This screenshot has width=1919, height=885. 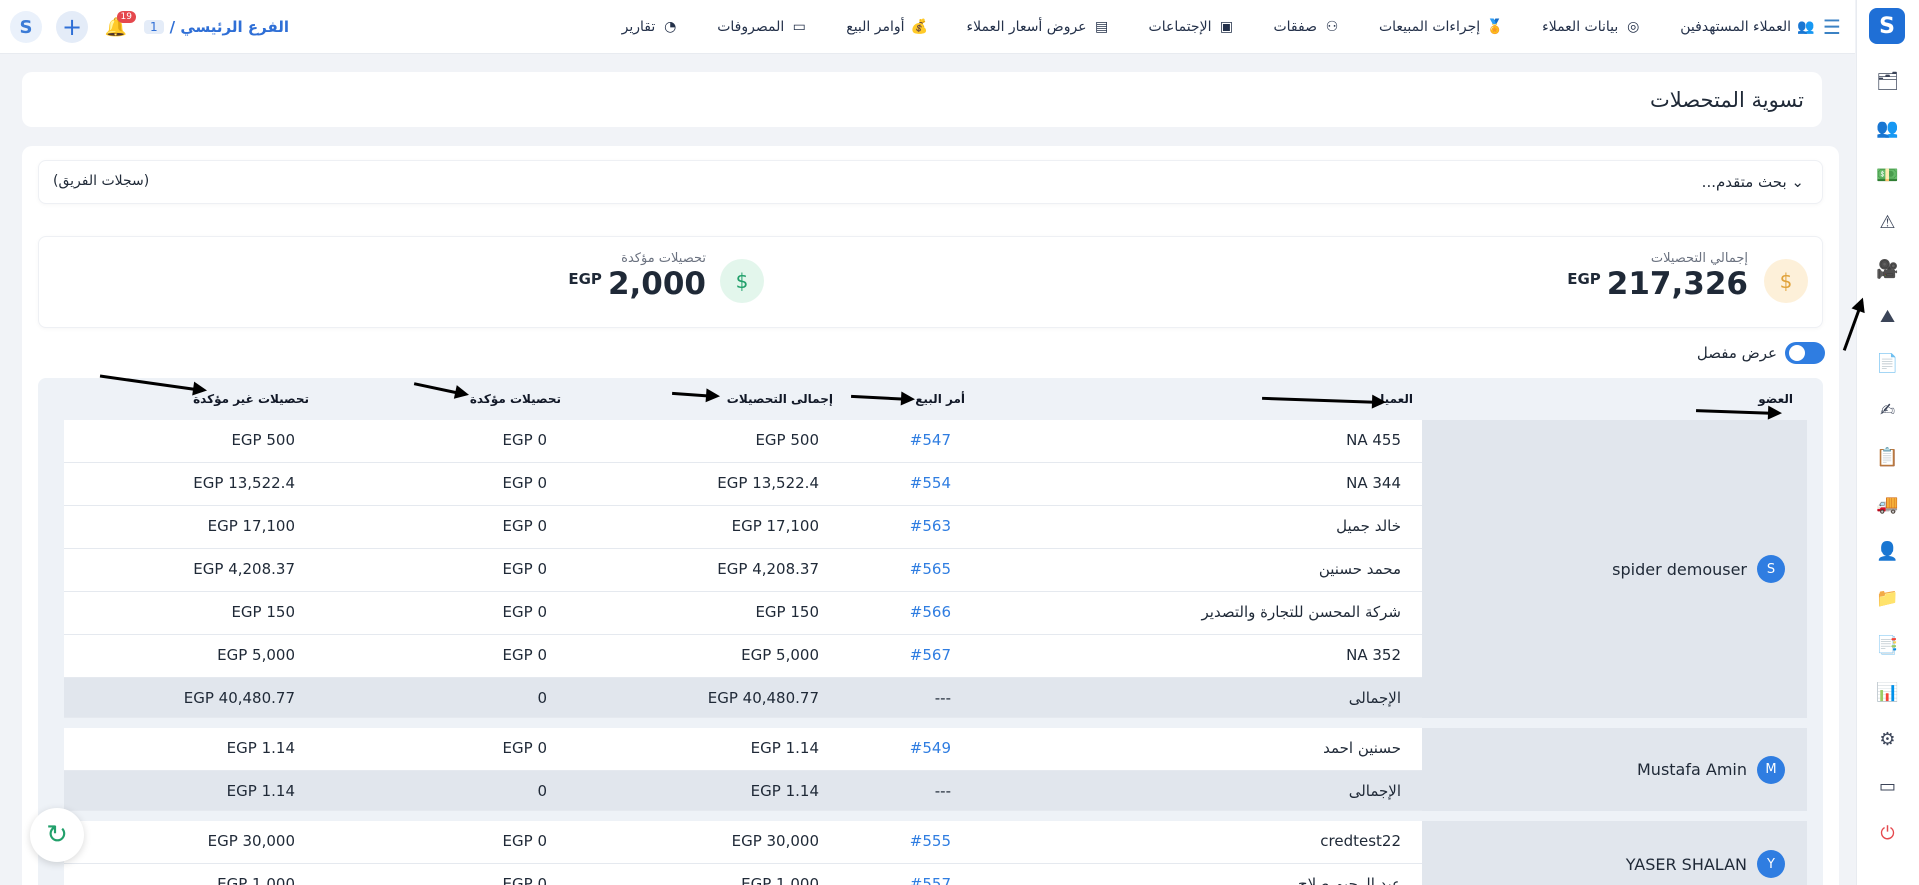 What do you see at coordinates (1657, 276) in the screenshot?
I see `total-collections-stat: إجمالي التحصيلات 217,326 EGP` at bounding box center [1657, 276].